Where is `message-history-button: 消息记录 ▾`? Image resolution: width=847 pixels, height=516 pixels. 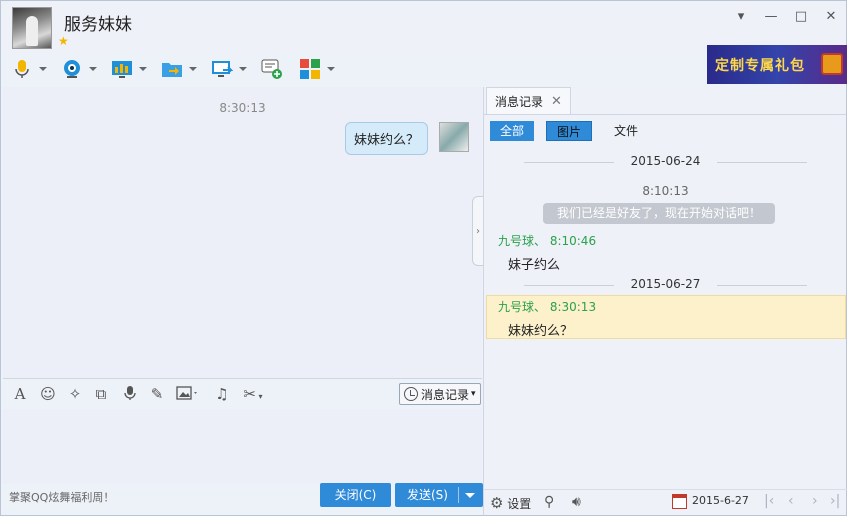 message-history-button: 消息记录 ▾ is located at coordinates (440, 394).